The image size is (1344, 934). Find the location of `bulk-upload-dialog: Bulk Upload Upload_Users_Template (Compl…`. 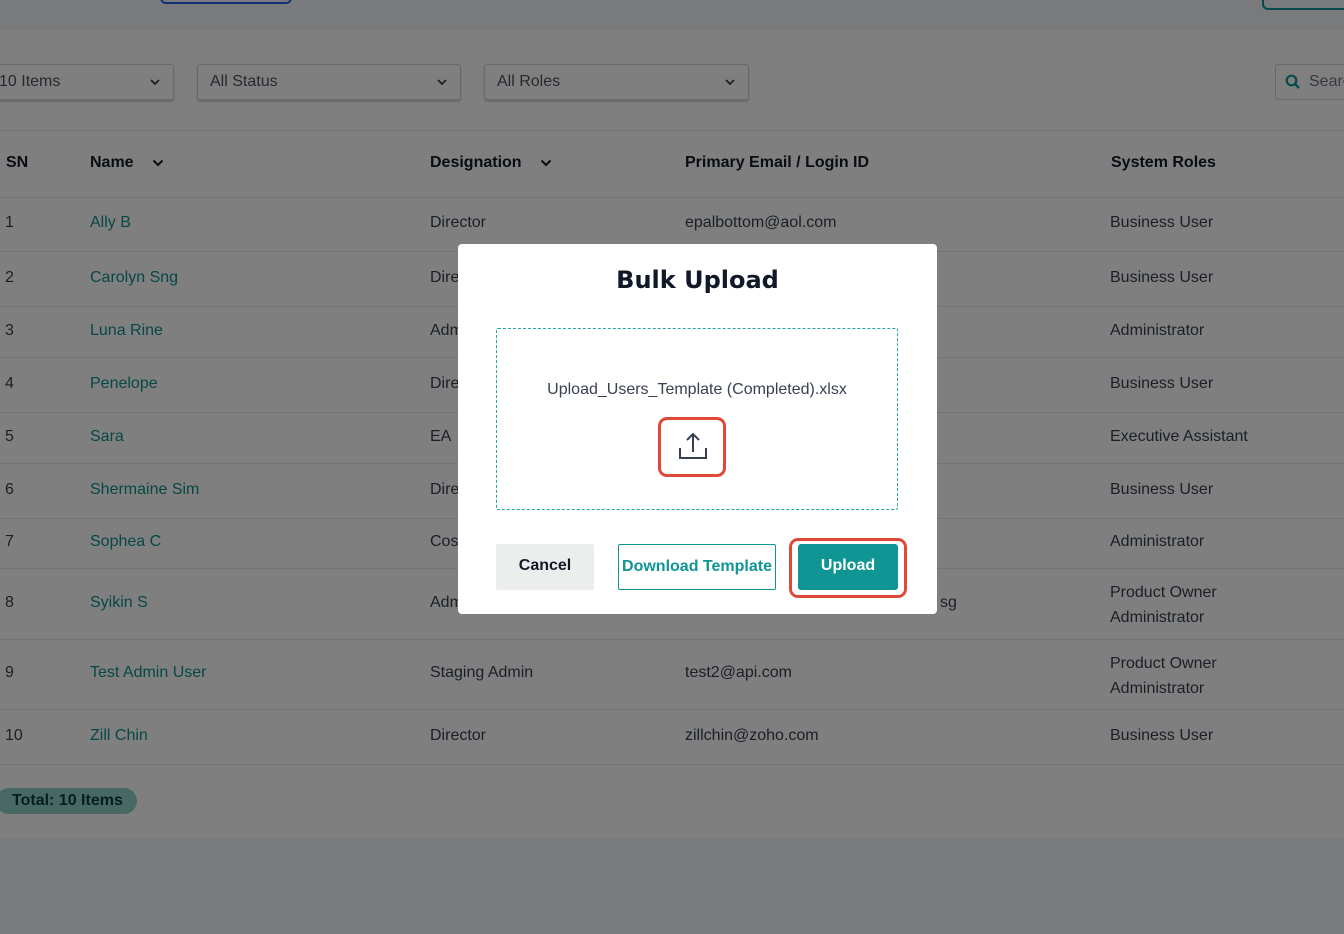

bulk-upload-dialog: Bulk Upload Upload_Users_Template (Compl… is located at coordinates (697, 429).